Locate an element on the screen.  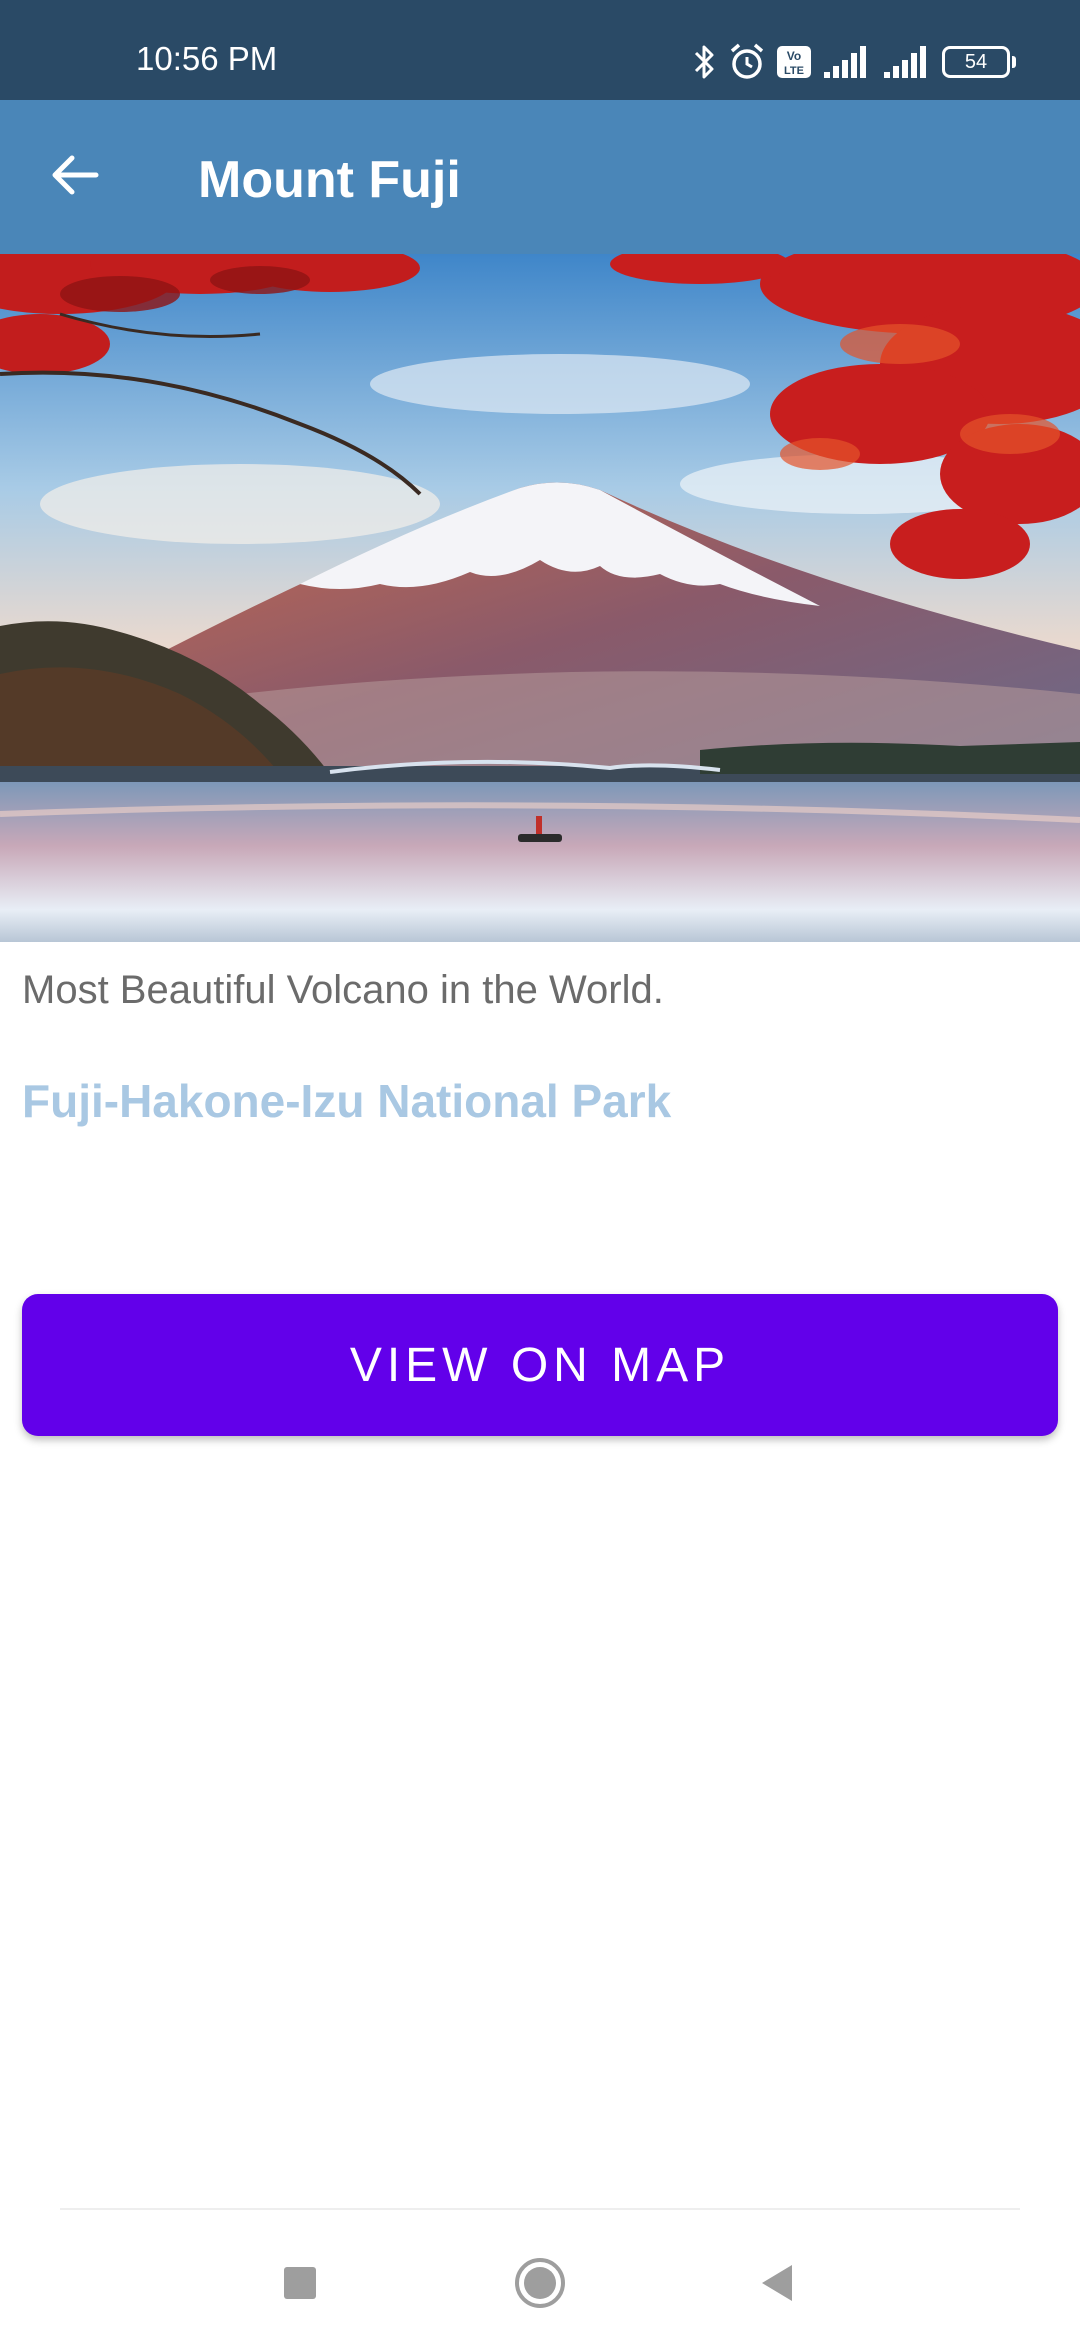
volte-icon: Vo LTE is located at coordinates (794, 62).